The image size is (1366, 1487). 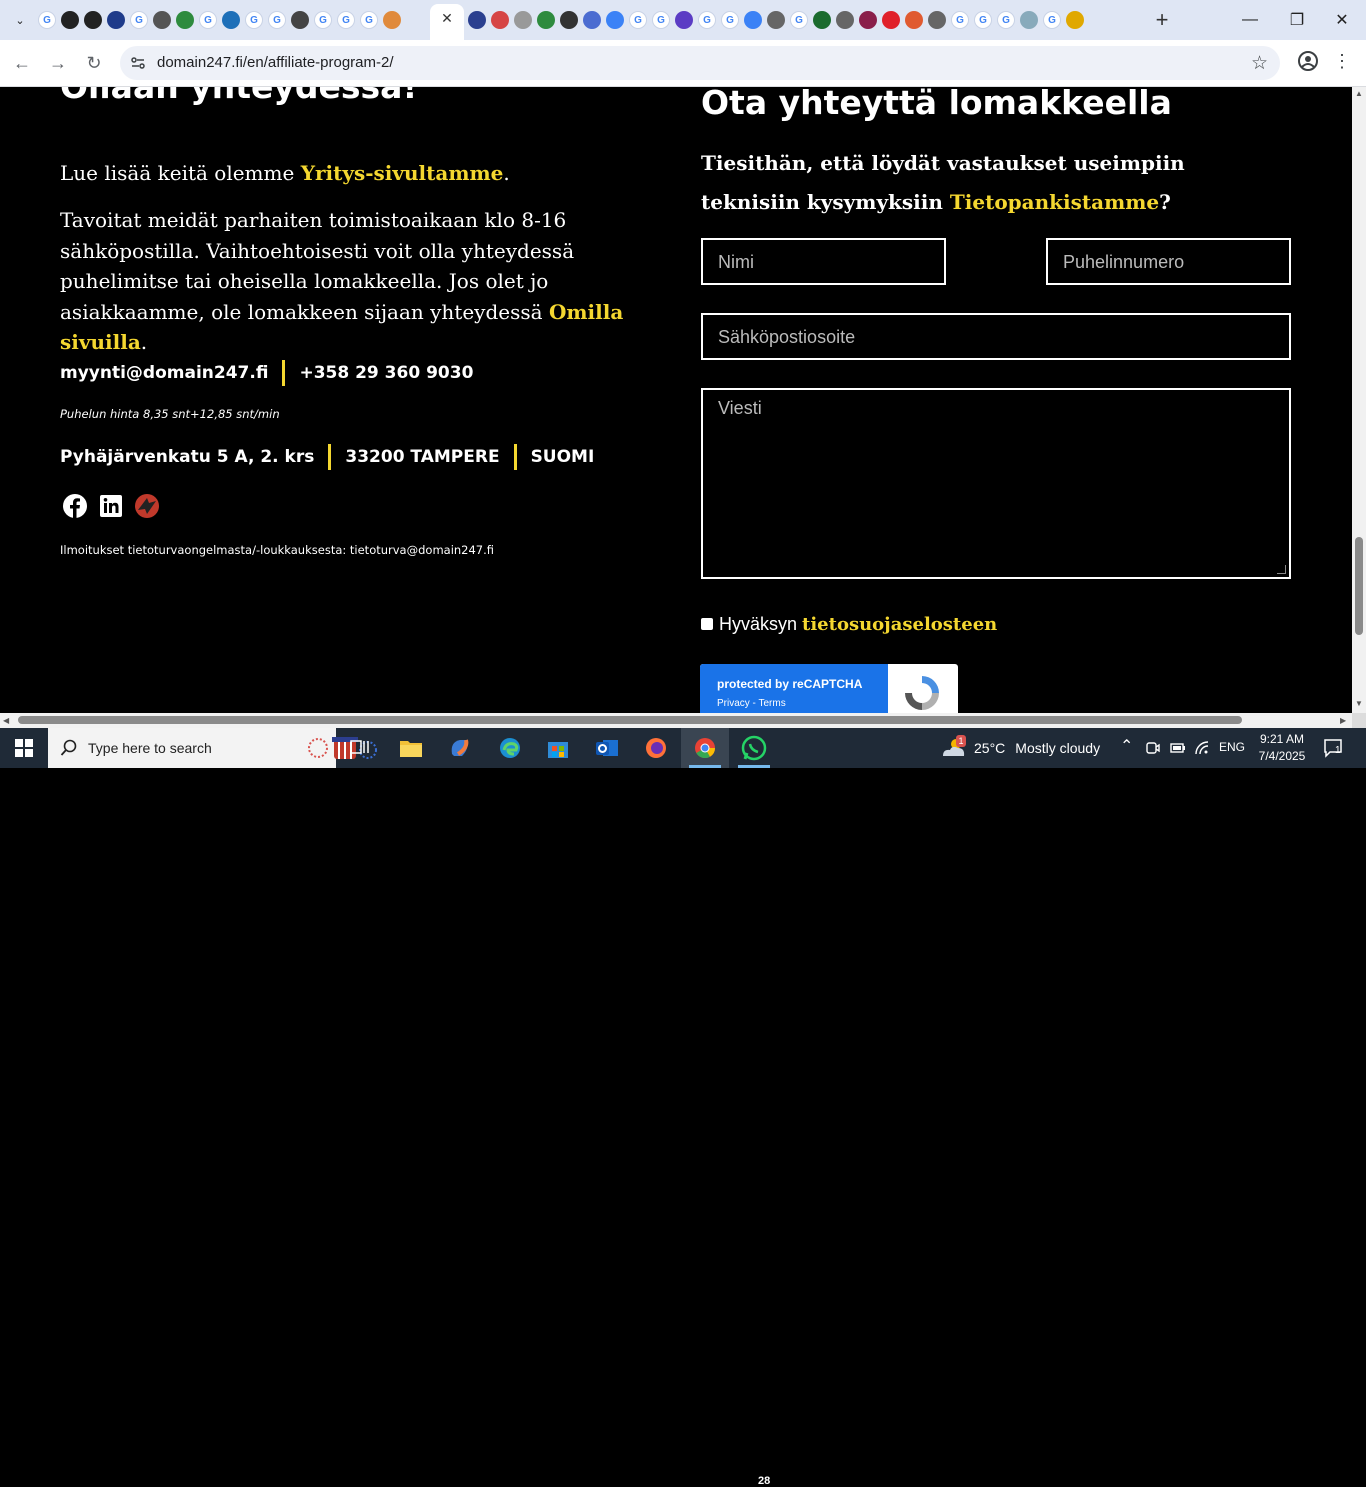 I want to click on flag-icon, so click(x=868, y=20).